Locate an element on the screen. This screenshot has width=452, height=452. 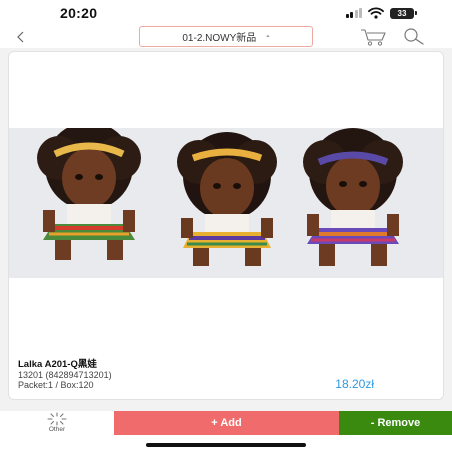
search-icon is located at coordinates (414, 36).